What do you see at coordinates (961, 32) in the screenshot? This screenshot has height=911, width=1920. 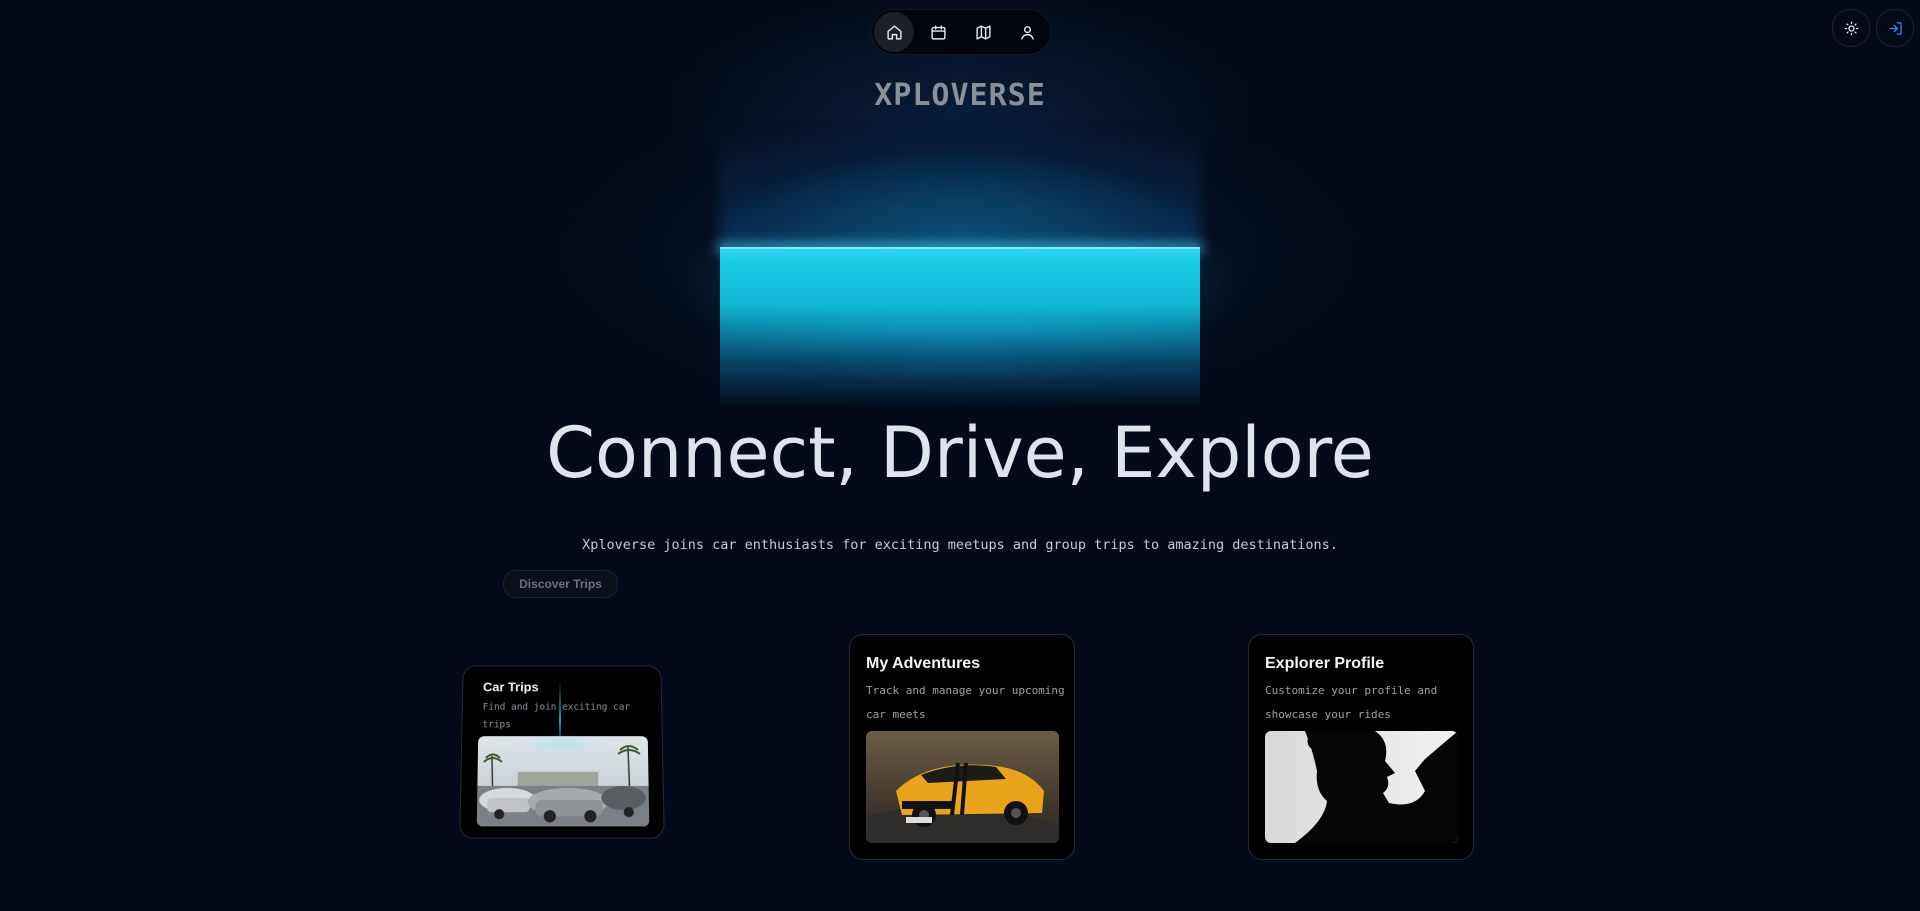 I see `top-navigation` at bounding box center [961, 32].